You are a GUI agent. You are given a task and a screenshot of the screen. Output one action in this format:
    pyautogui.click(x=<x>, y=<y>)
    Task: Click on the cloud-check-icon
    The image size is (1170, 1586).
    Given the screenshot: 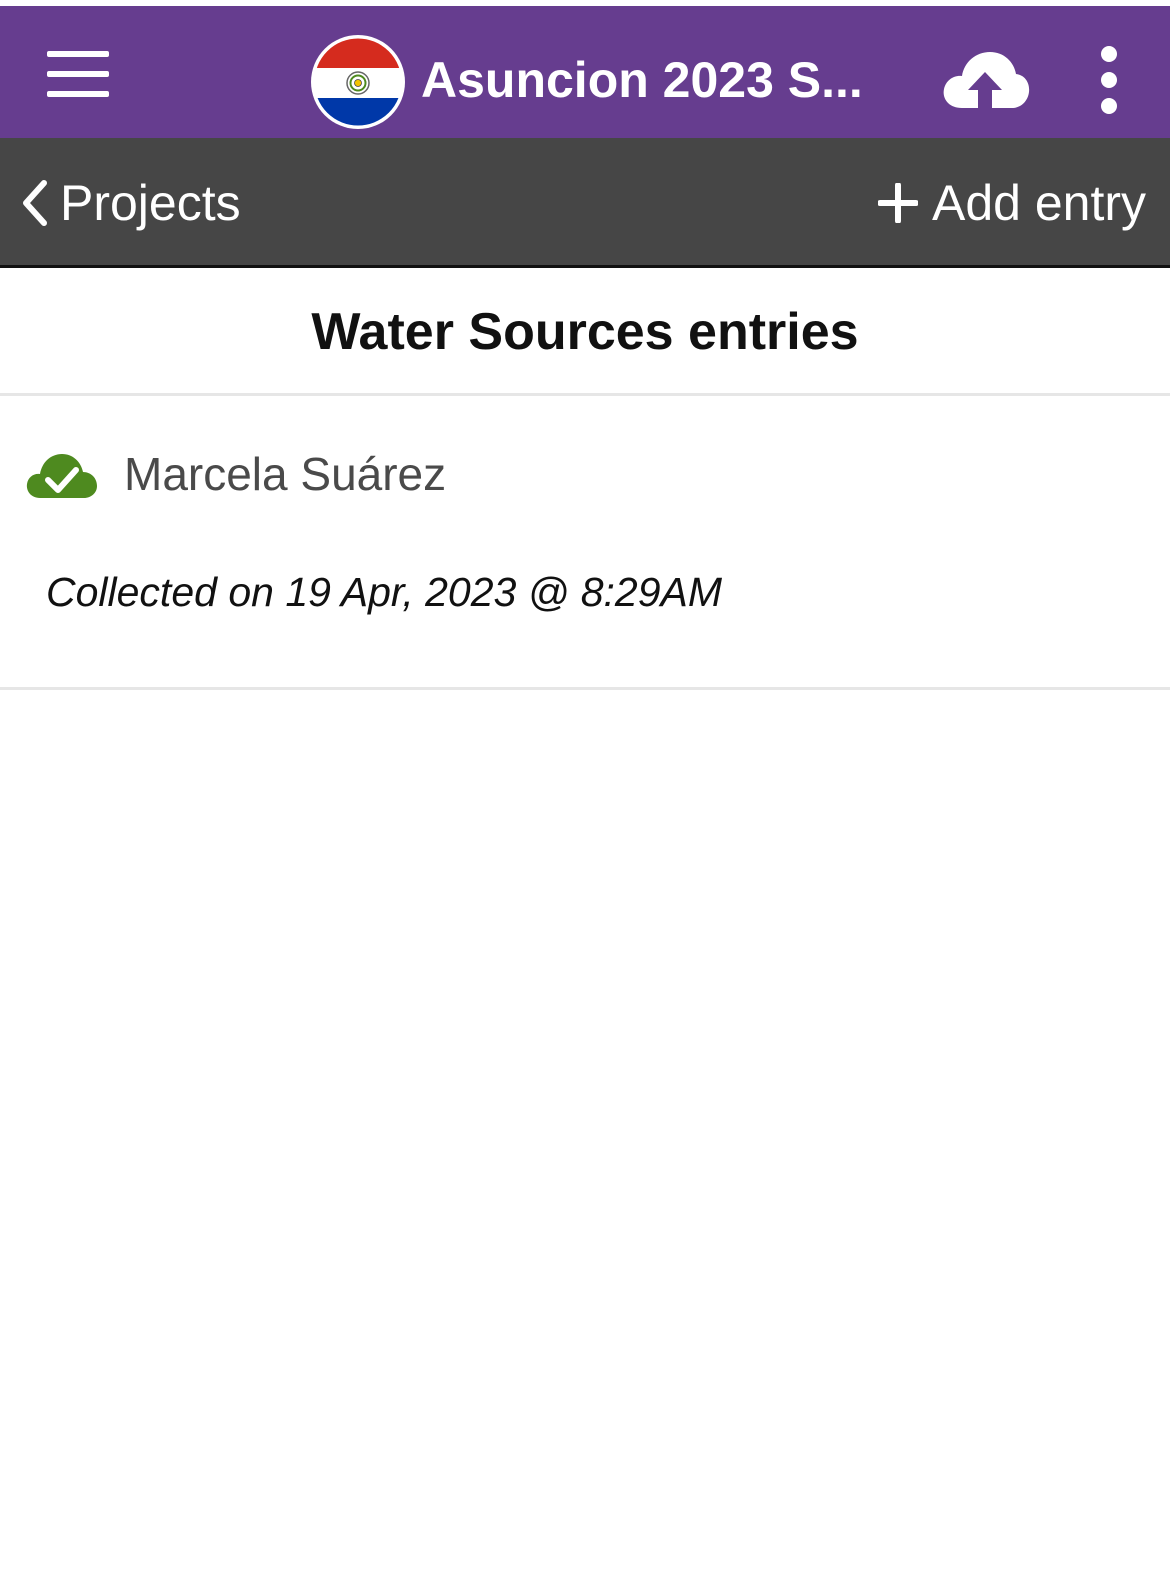 What is the action you would take?
    pyautogui.click(x=61, y=476)
    